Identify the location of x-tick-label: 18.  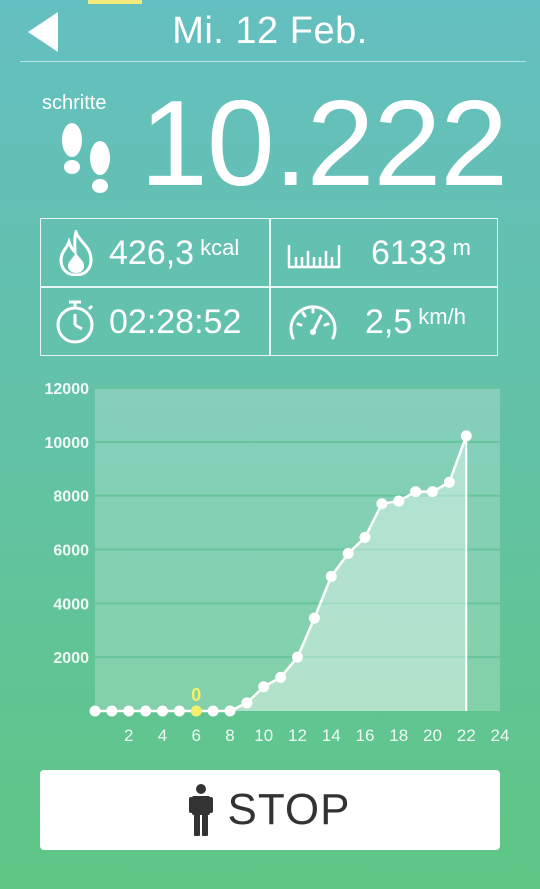
(398, 735).